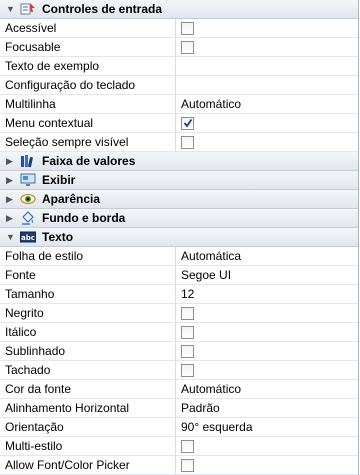  I want to click on category-display: ▶ Exibir, so click(179, 180).